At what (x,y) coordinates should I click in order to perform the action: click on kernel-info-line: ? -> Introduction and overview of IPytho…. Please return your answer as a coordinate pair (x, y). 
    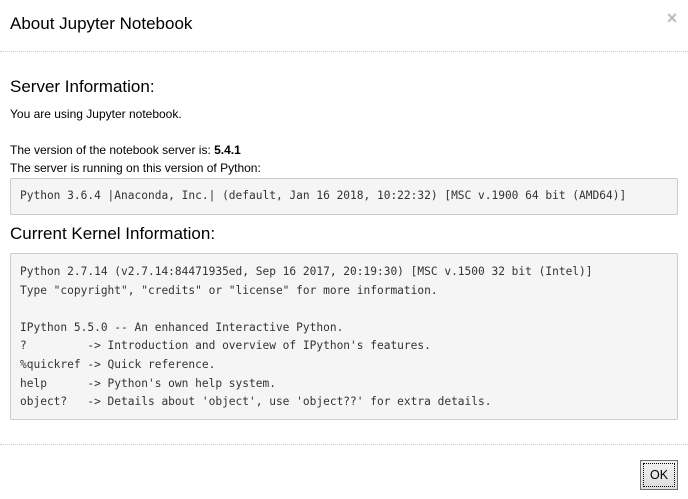
    Looking at the image, I should click on (225, 346).